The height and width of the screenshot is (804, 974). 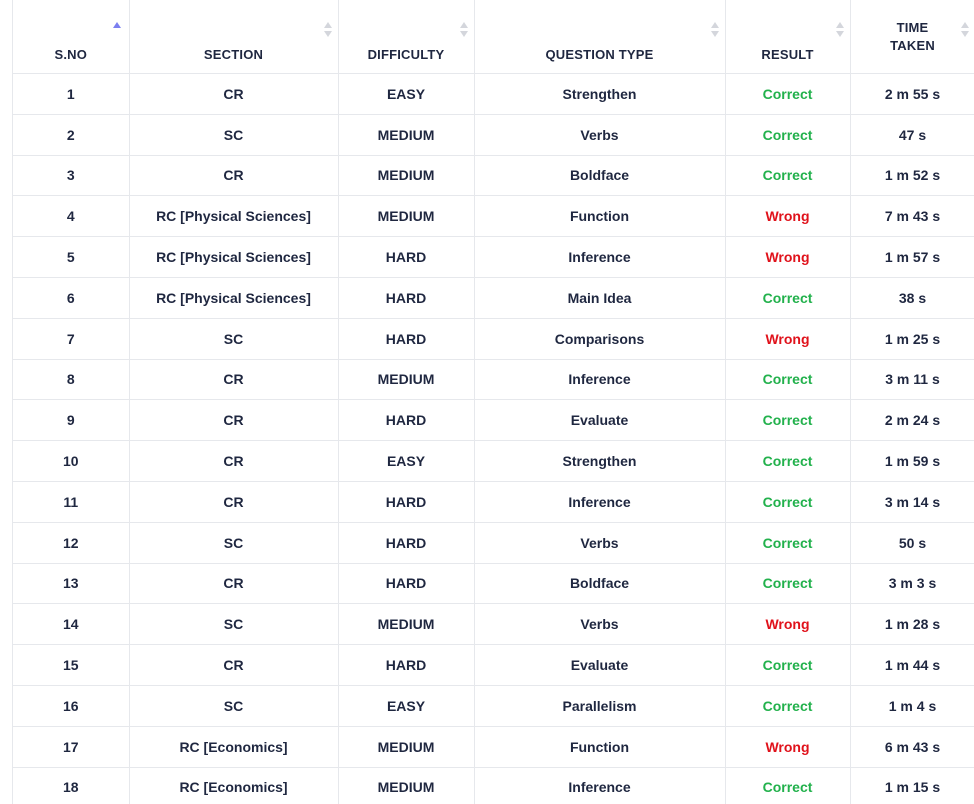 I want to click on cell-sno: 15, so click(x=71, y=665).